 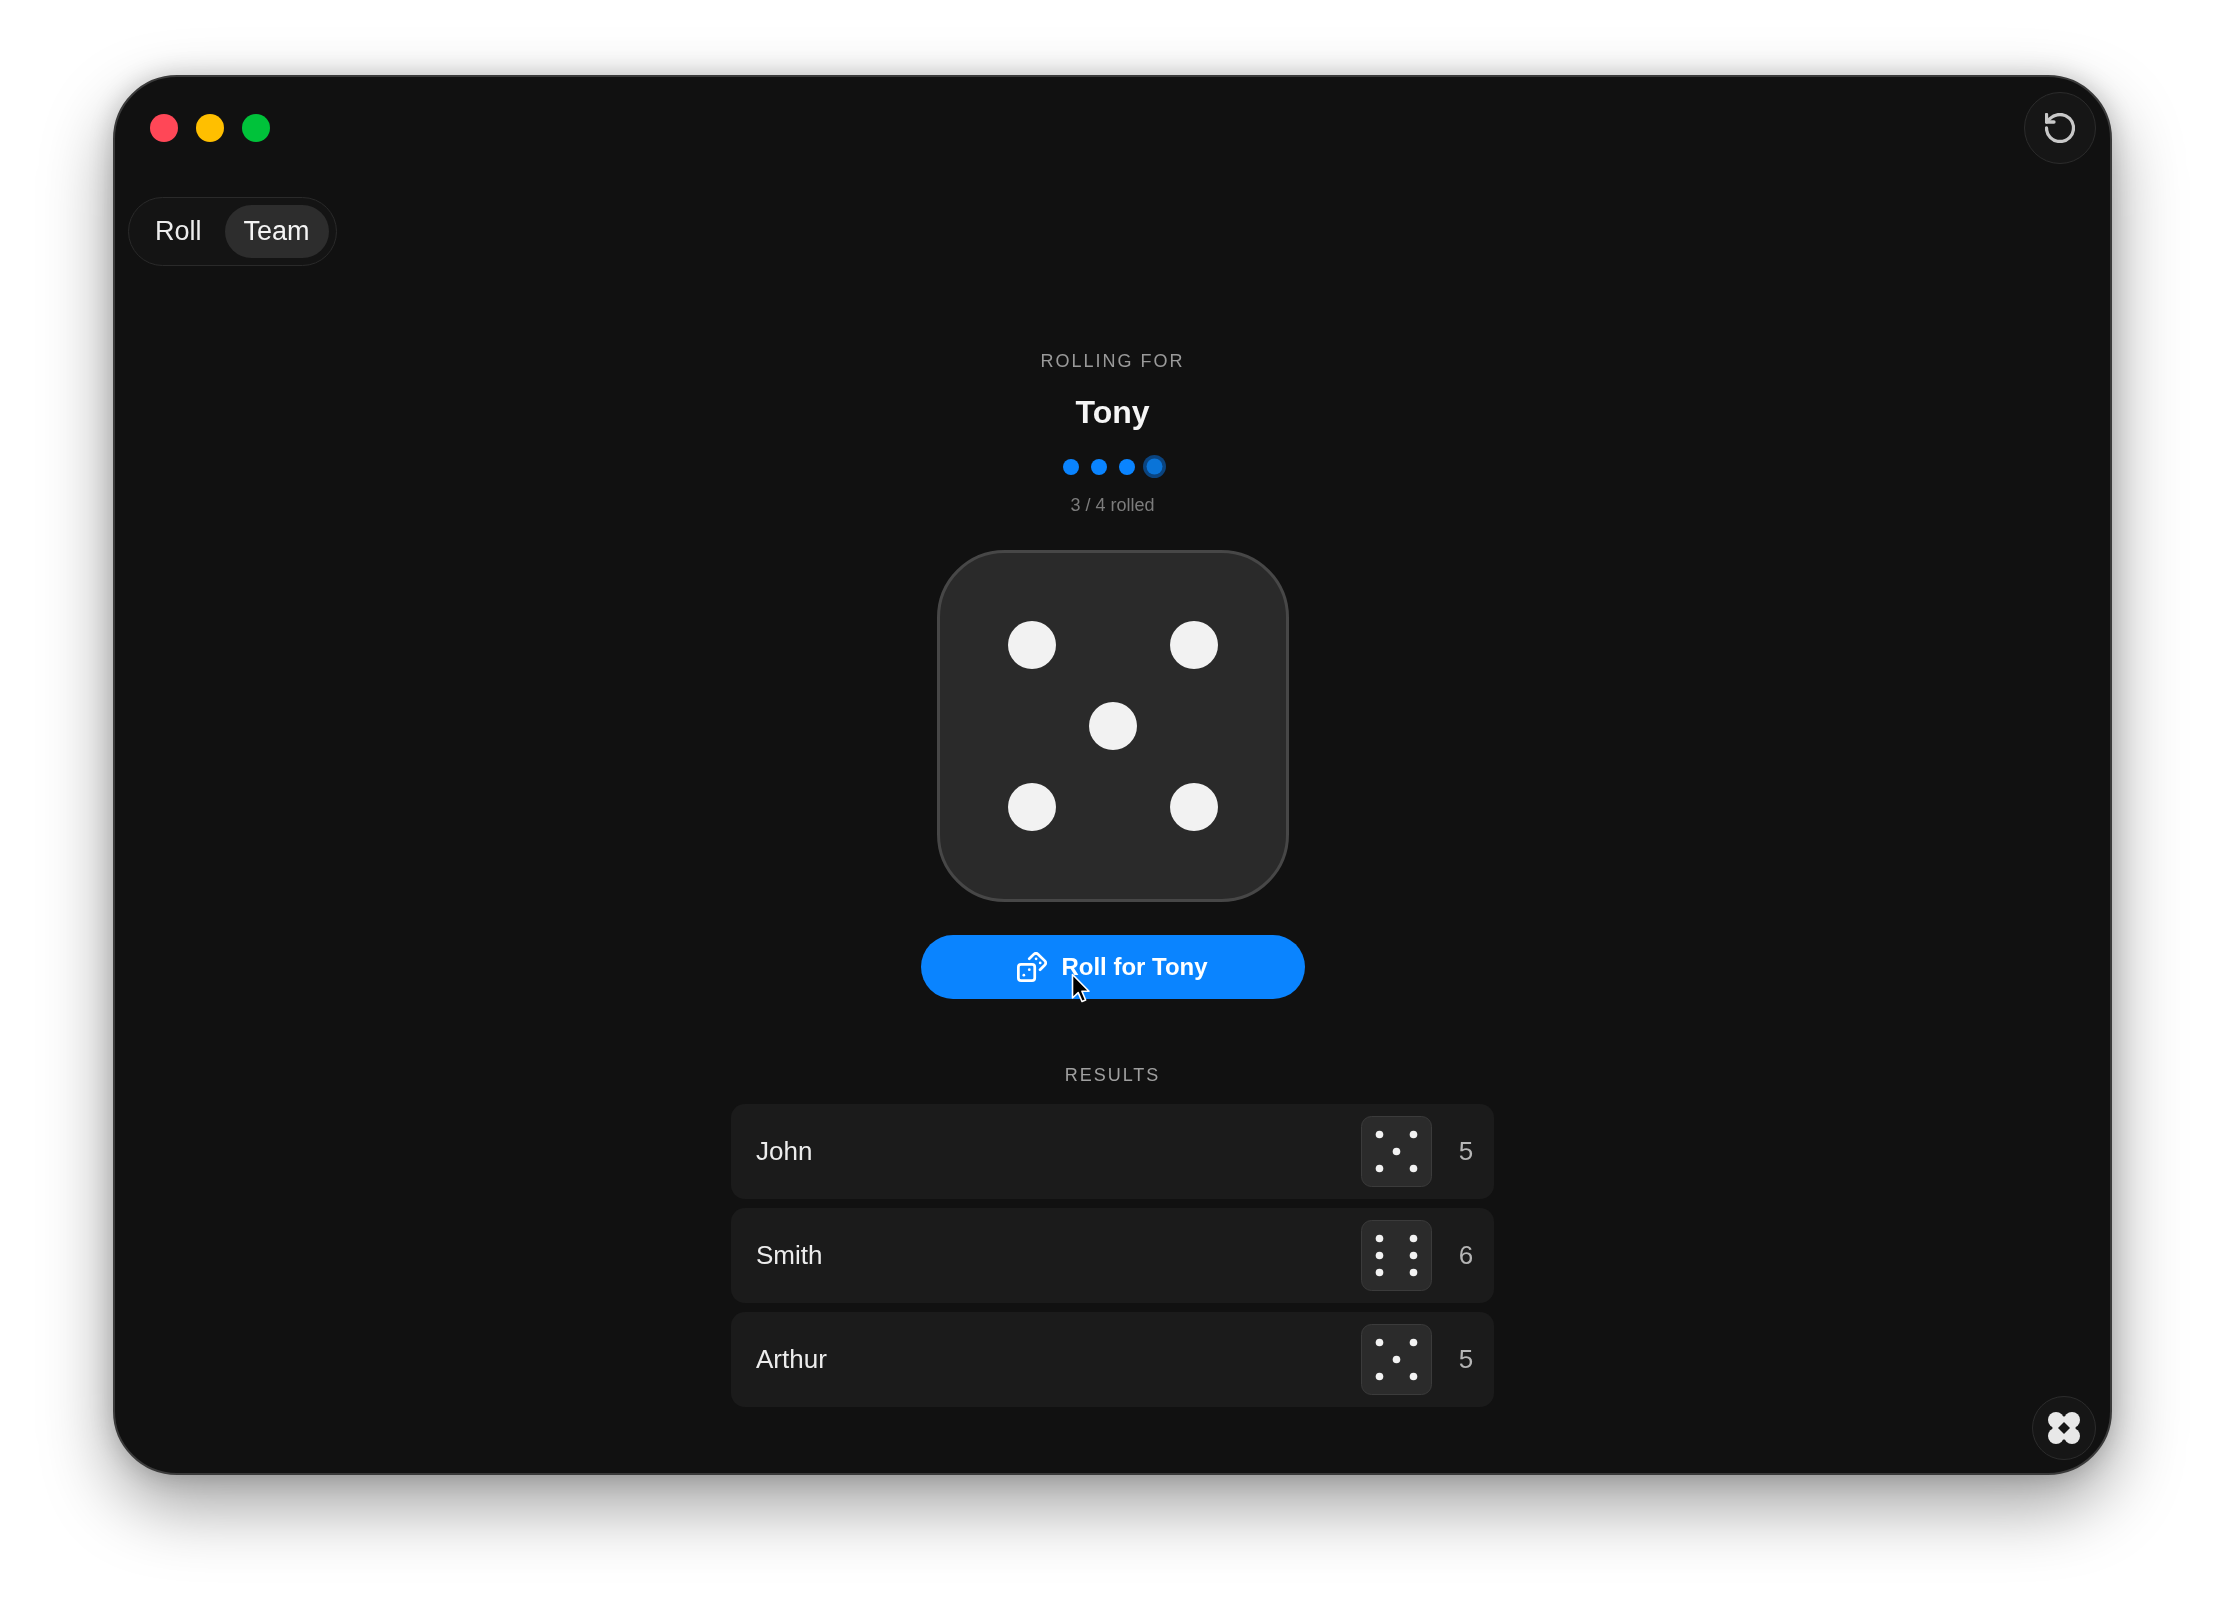 I want to click on player-name: John, so click(x=785, y=1151).